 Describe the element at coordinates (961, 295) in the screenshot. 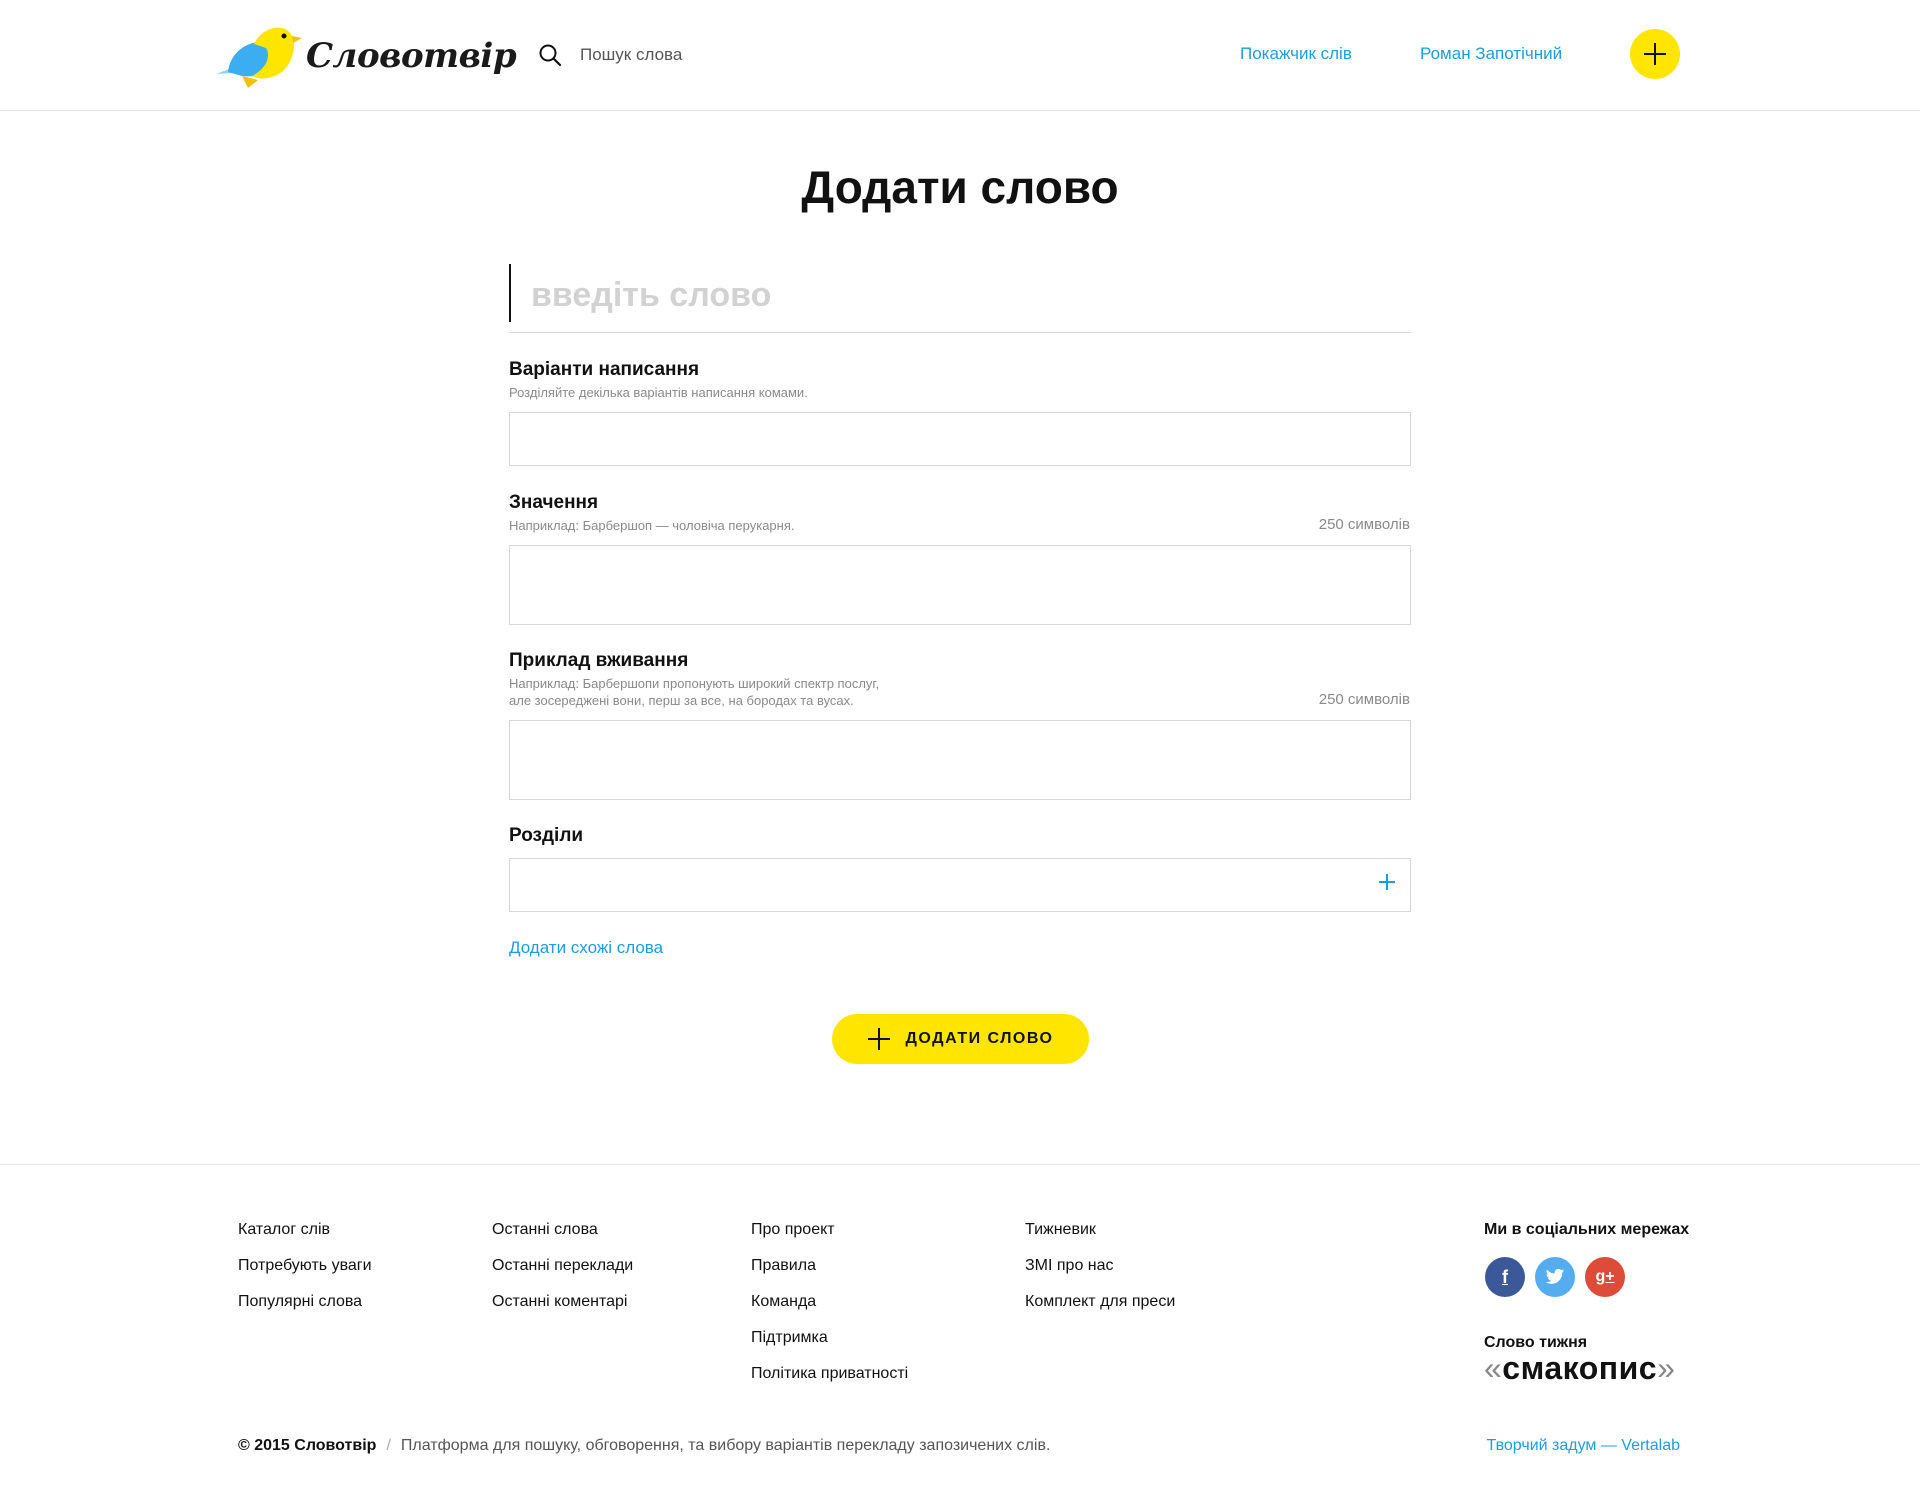

I see `word-input` at that location.